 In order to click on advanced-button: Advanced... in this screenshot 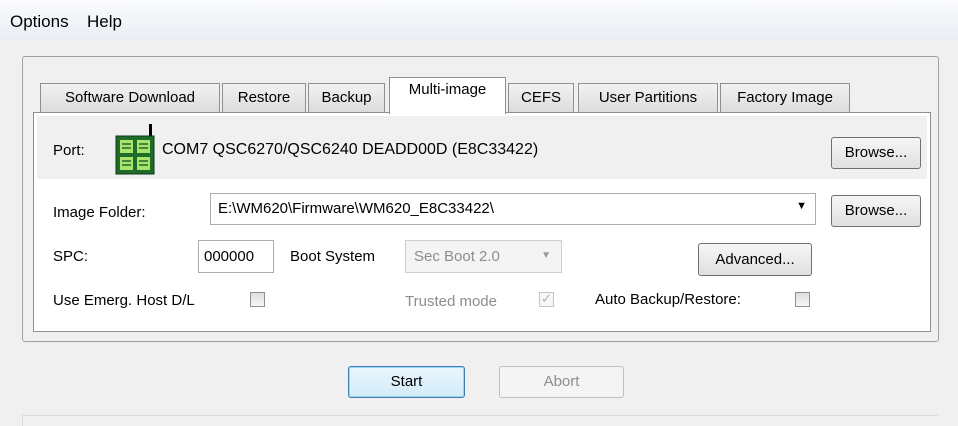, I will do `click(755, 259)`.